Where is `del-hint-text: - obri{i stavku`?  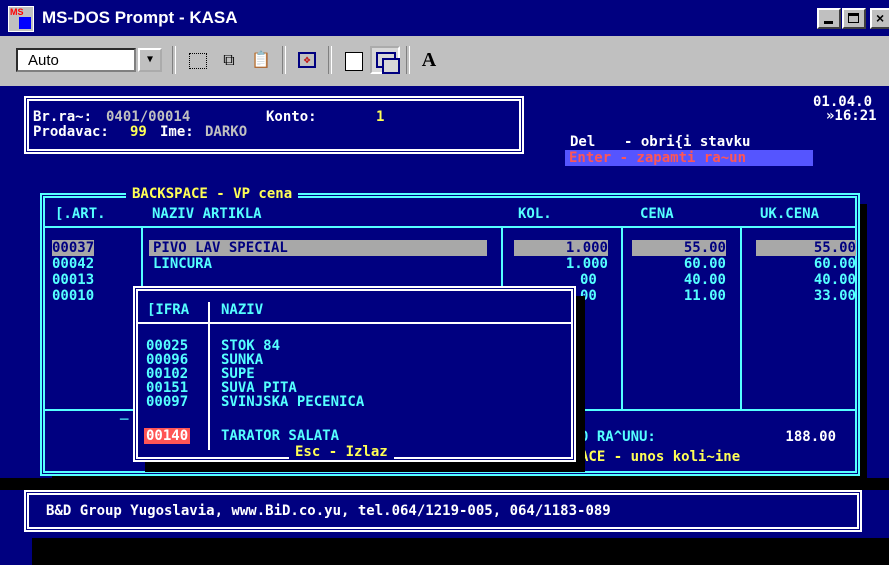 del-hint-text: - obri{i stavku is located at coordinates (687, 142).